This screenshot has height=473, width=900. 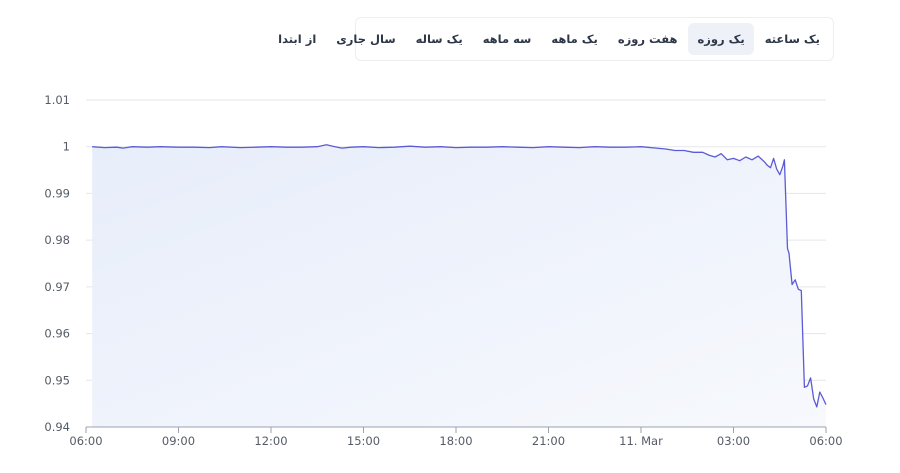 What do you see at coordinates (57, 334) in the screenshot?
I see `y-tick-label: 0.96` at bounding box center [57, 334].